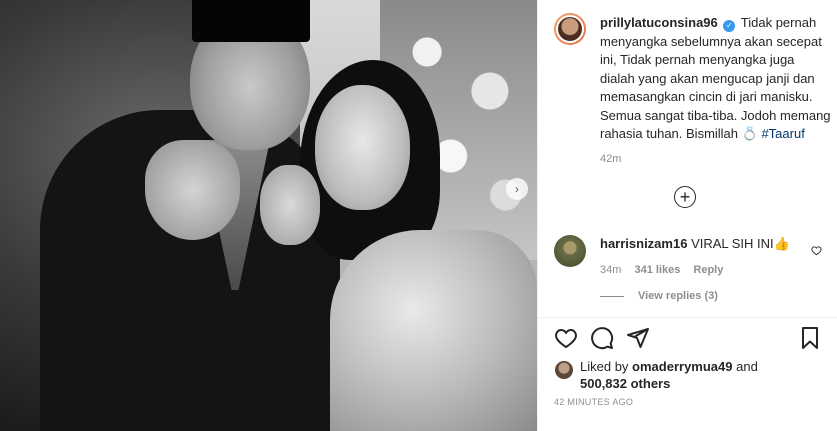  I want to click on comment-text-block: harrisnizam16 VIRAL SIH INI👍, so click(711, 244).